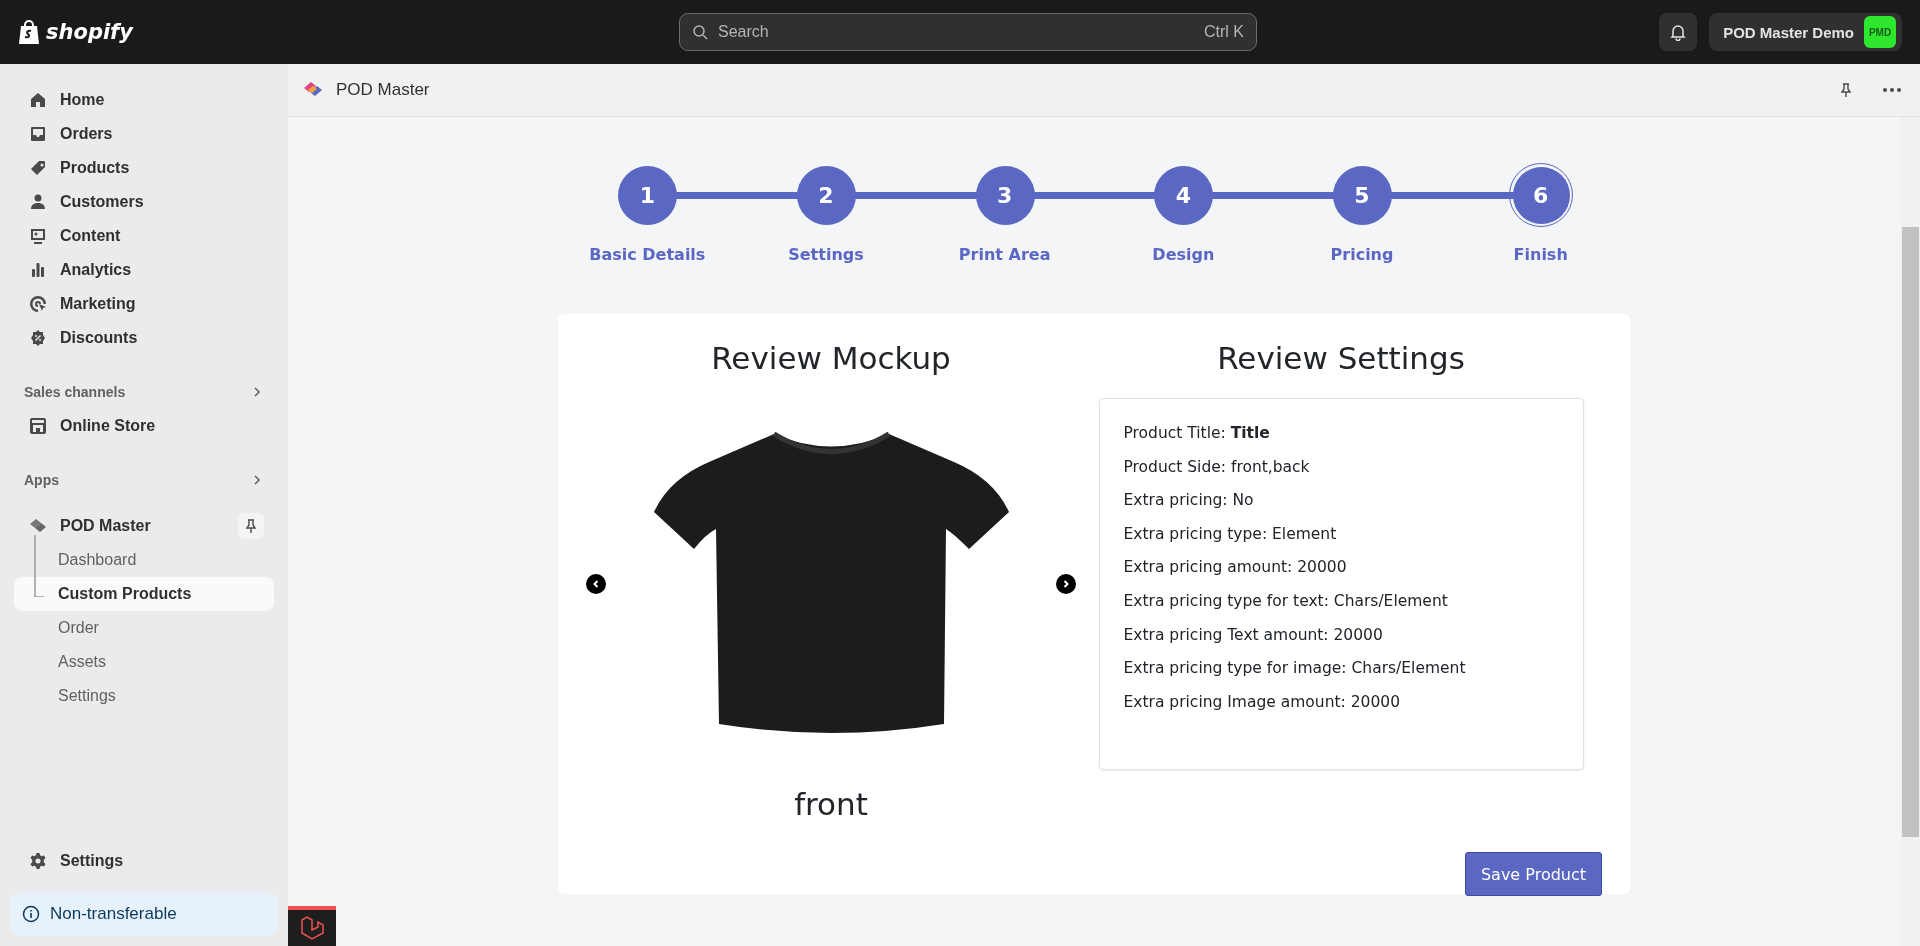 The width and height of the screenshot is (1920, 946). What do you see at coordinates (144, 861) in the screenshot?
I see `sidebar-item: Settings` at bounding box center [144, 861].